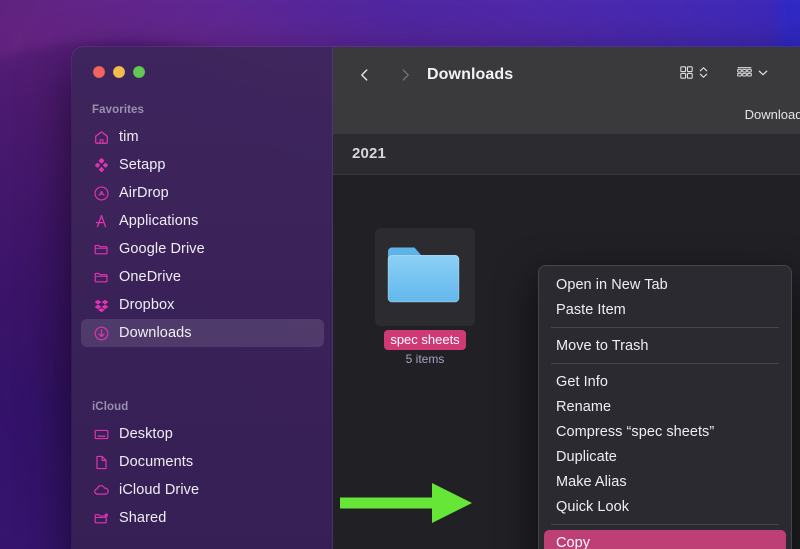 The image size is (800, 549). What do you see at coordinates (763, 75) in the screenshot?
I see `chevron-down-icon` at bounding box center [763, 75].